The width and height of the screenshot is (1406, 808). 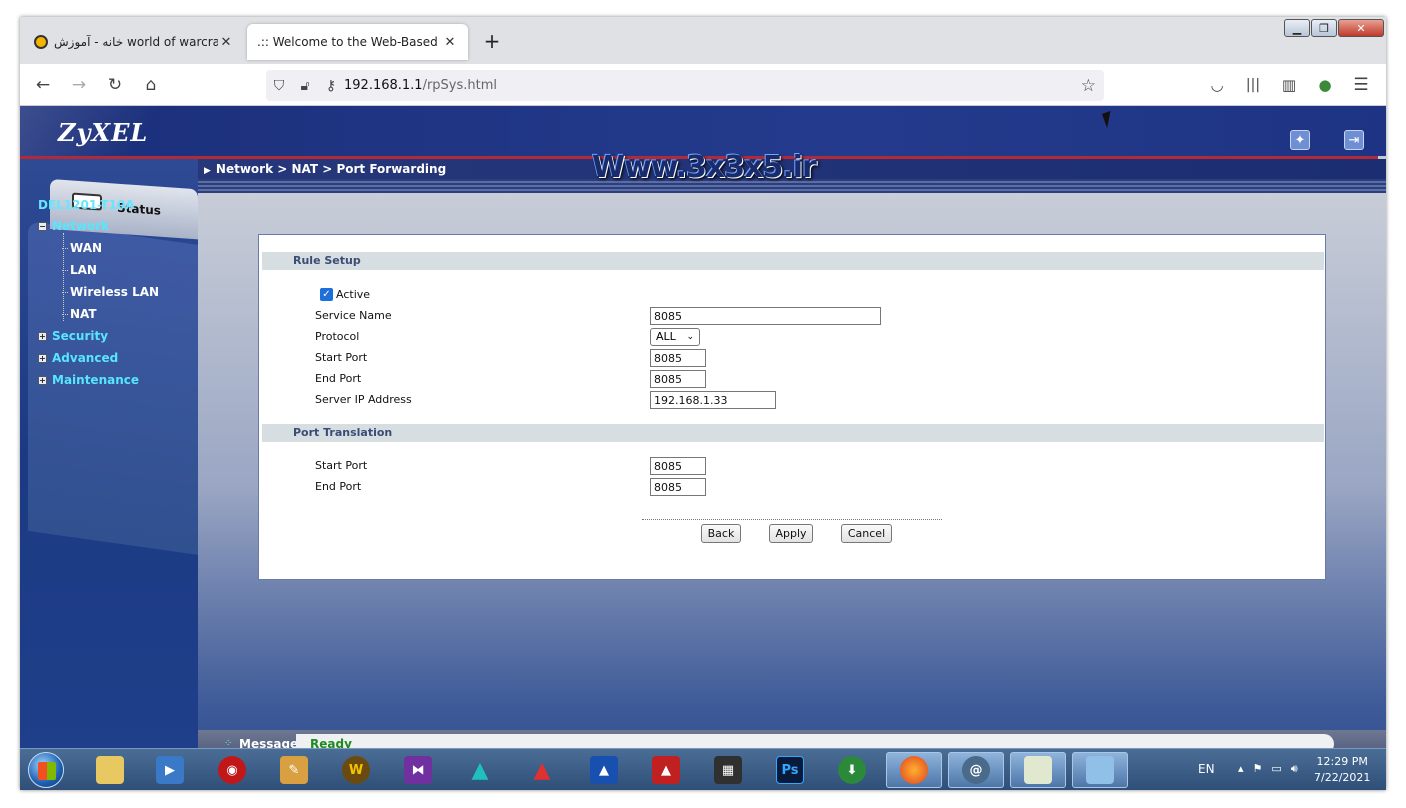 What do you see at coordinates (866, 533) in the screenshot?
I see `cancel-button: Cancel` at bounding box center [866, 533].